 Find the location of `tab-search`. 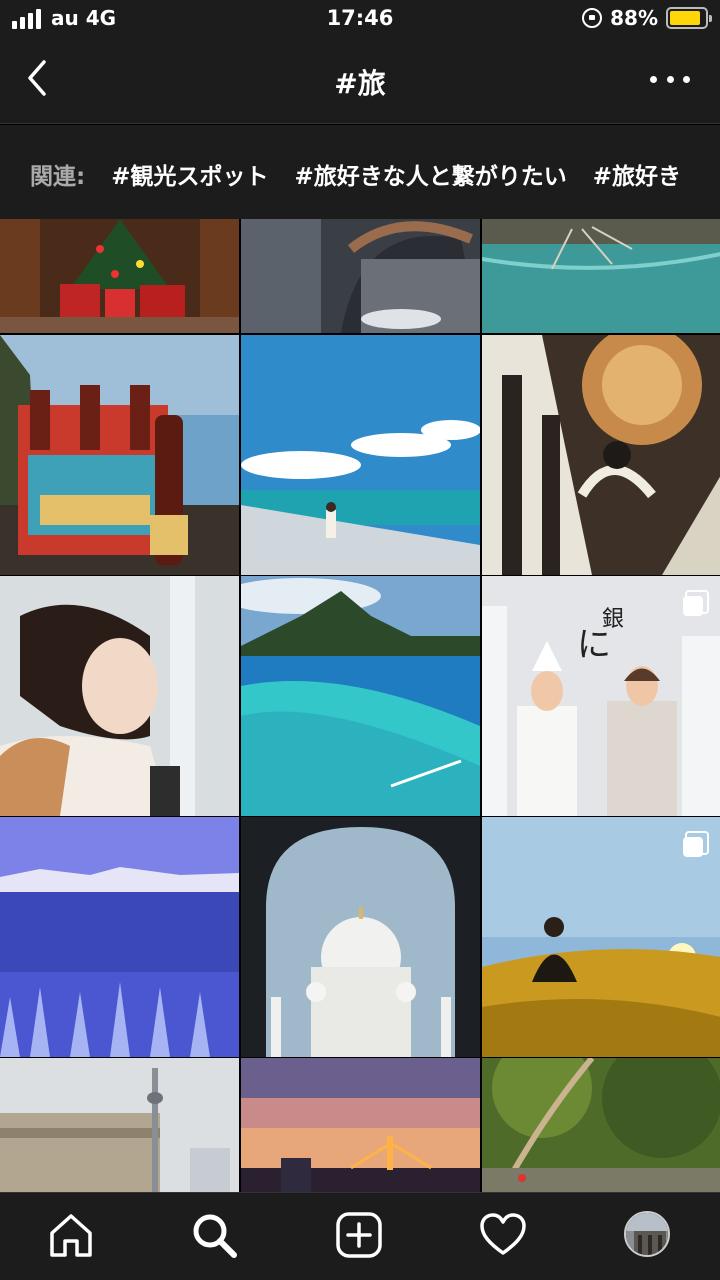

tab-search is located at coordinates (214, 1235).